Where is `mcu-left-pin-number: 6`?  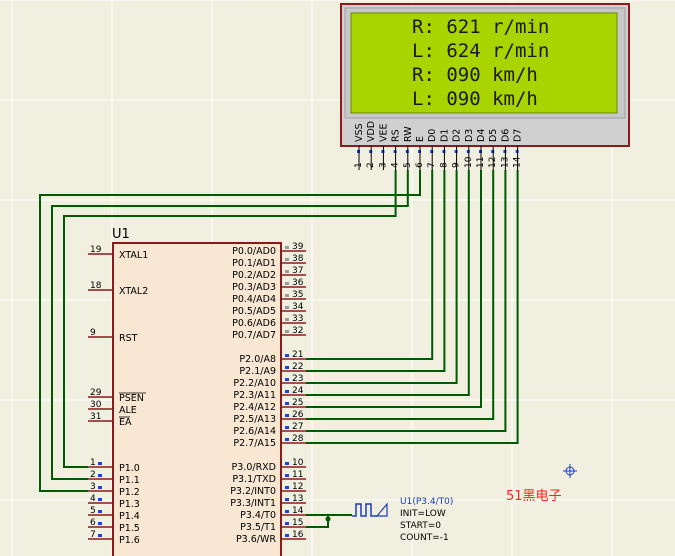
mcu-left-pin-number: 6 is located at coordinates (93, 523).